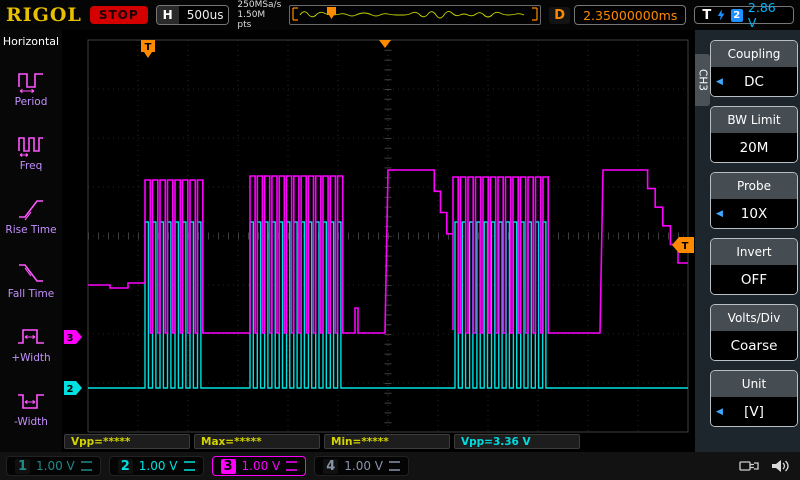  Describe the element at coordinates (754, 345) in the screenshot. I see `menu-item-value: Coarse` at that location.